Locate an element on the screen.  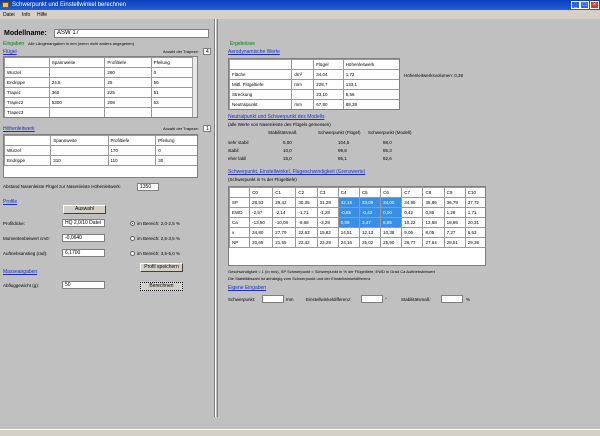
fluegel-cell: 208 is located at coordinates (128, 102).